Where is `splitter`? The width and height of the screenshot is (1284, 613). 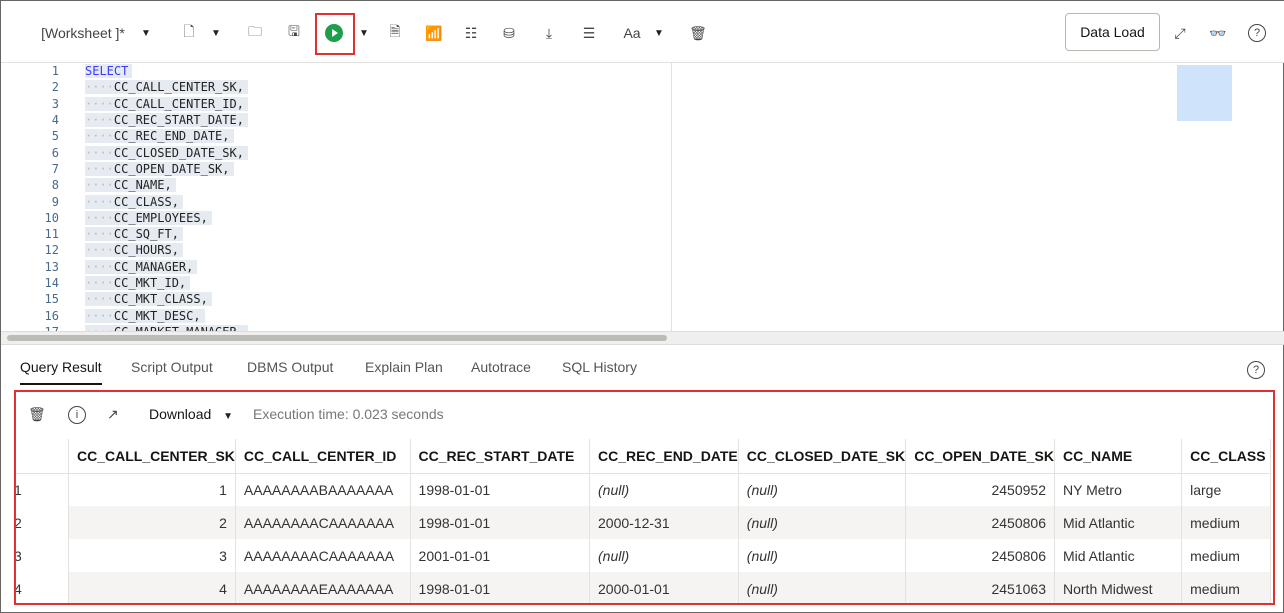
splitter is located at coordinates (642, 338).